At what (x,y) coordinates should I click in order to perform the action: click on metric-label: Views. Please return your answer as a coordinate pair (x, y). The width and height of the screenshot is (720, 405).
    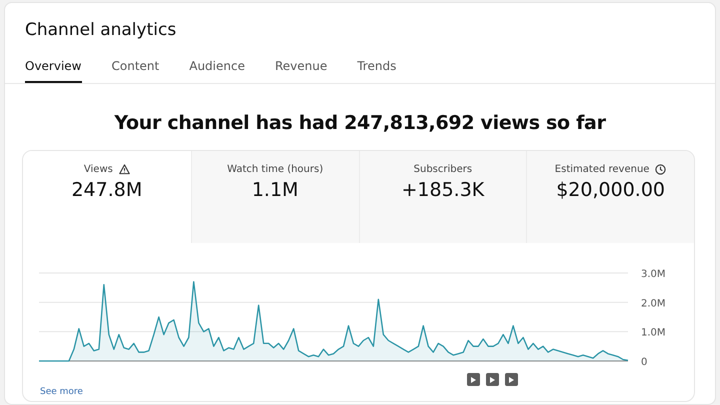
    Looking at the image, I should click on (98, 169).